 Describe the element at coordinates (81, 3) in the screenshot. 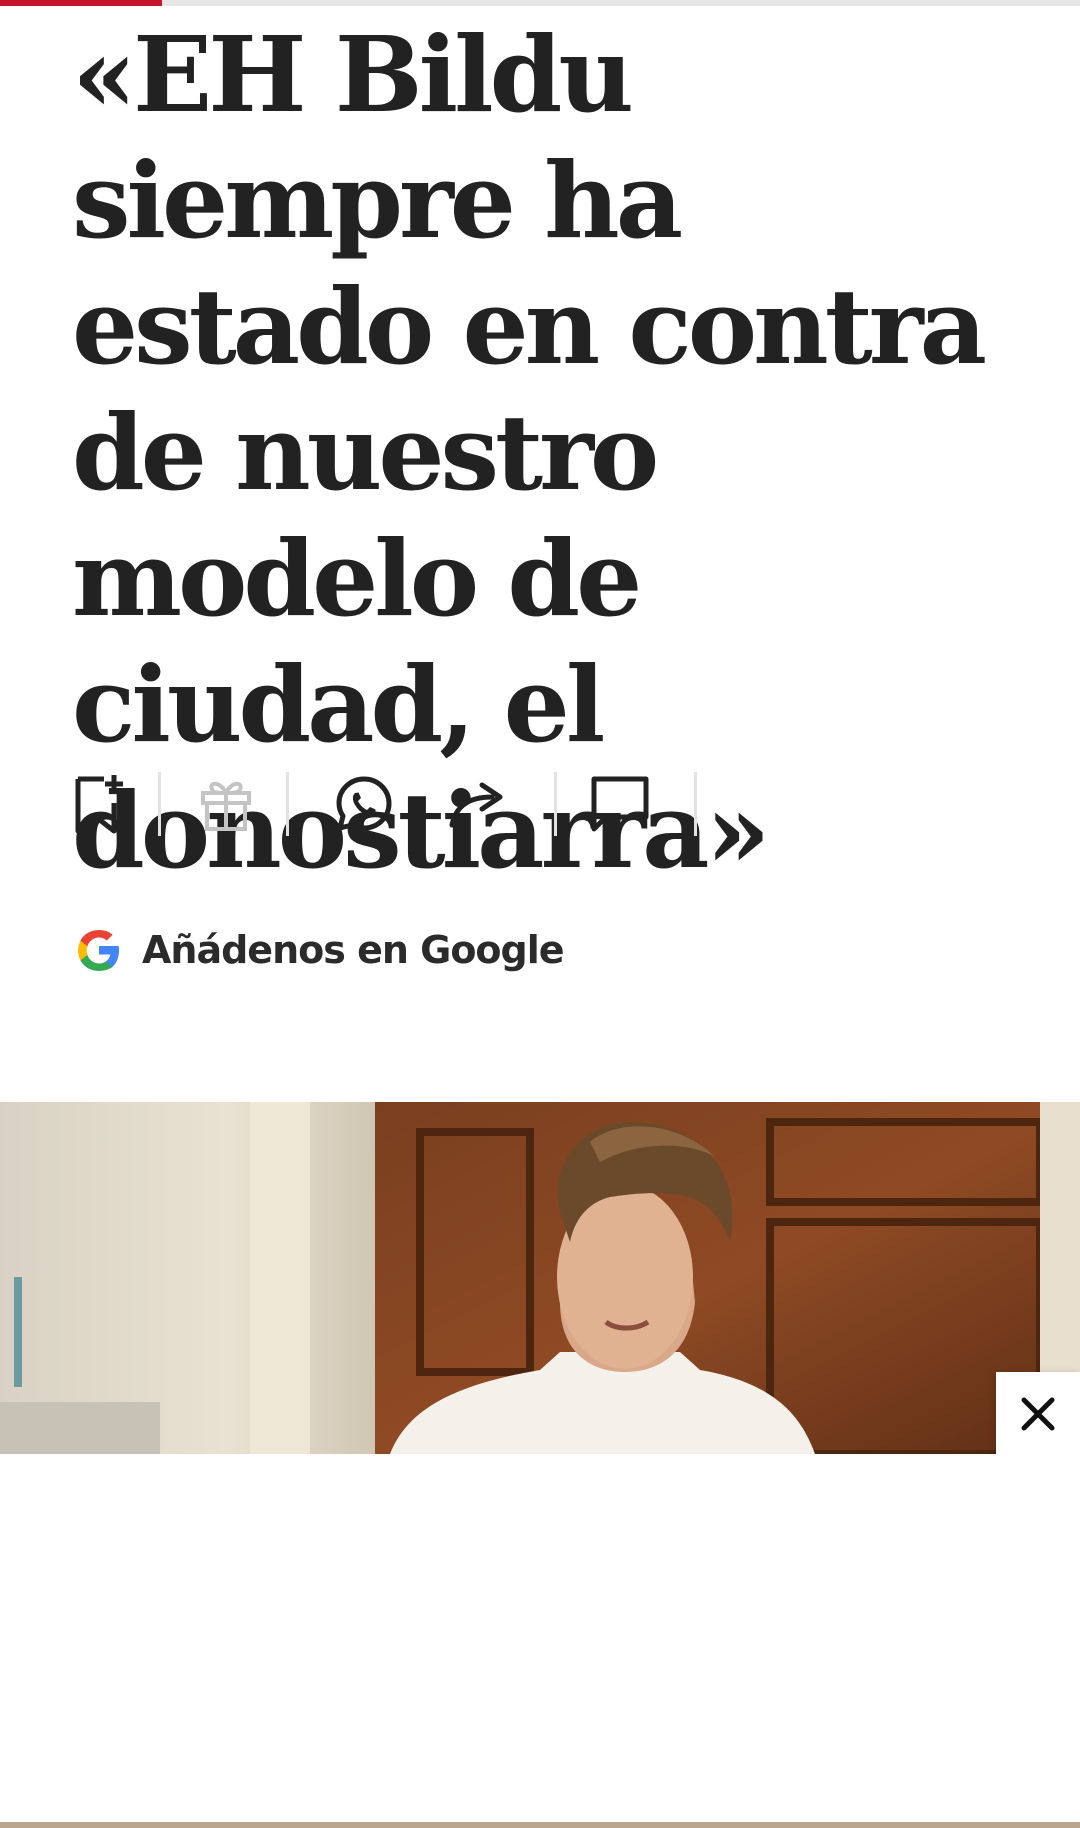

I see `reading-progress-fill` at that location.